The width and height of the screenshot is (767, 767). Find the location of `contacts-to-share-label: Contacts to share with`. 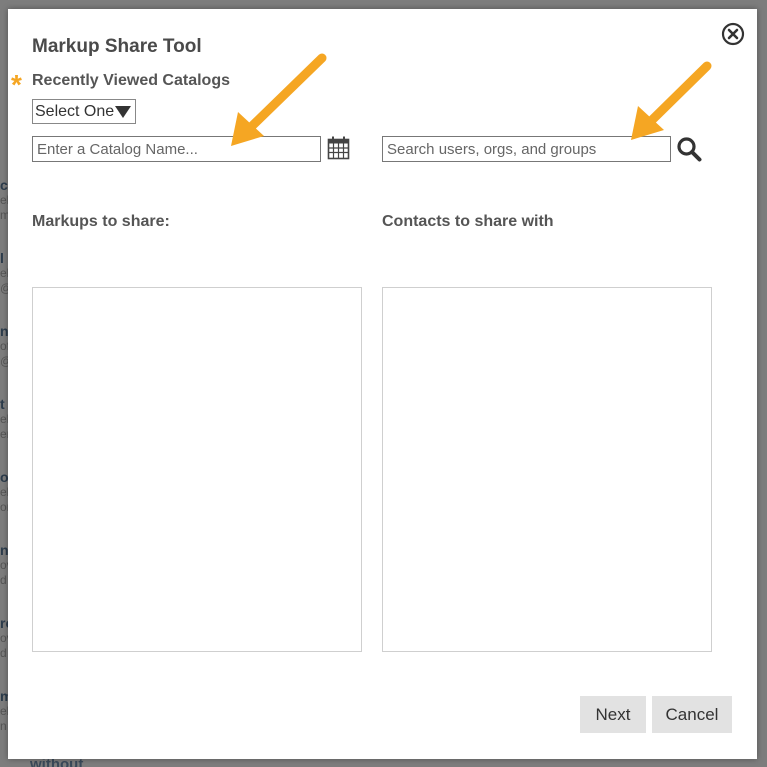

contacts-to-share-label: Contacts to share with is located at coordinates (468, 221).